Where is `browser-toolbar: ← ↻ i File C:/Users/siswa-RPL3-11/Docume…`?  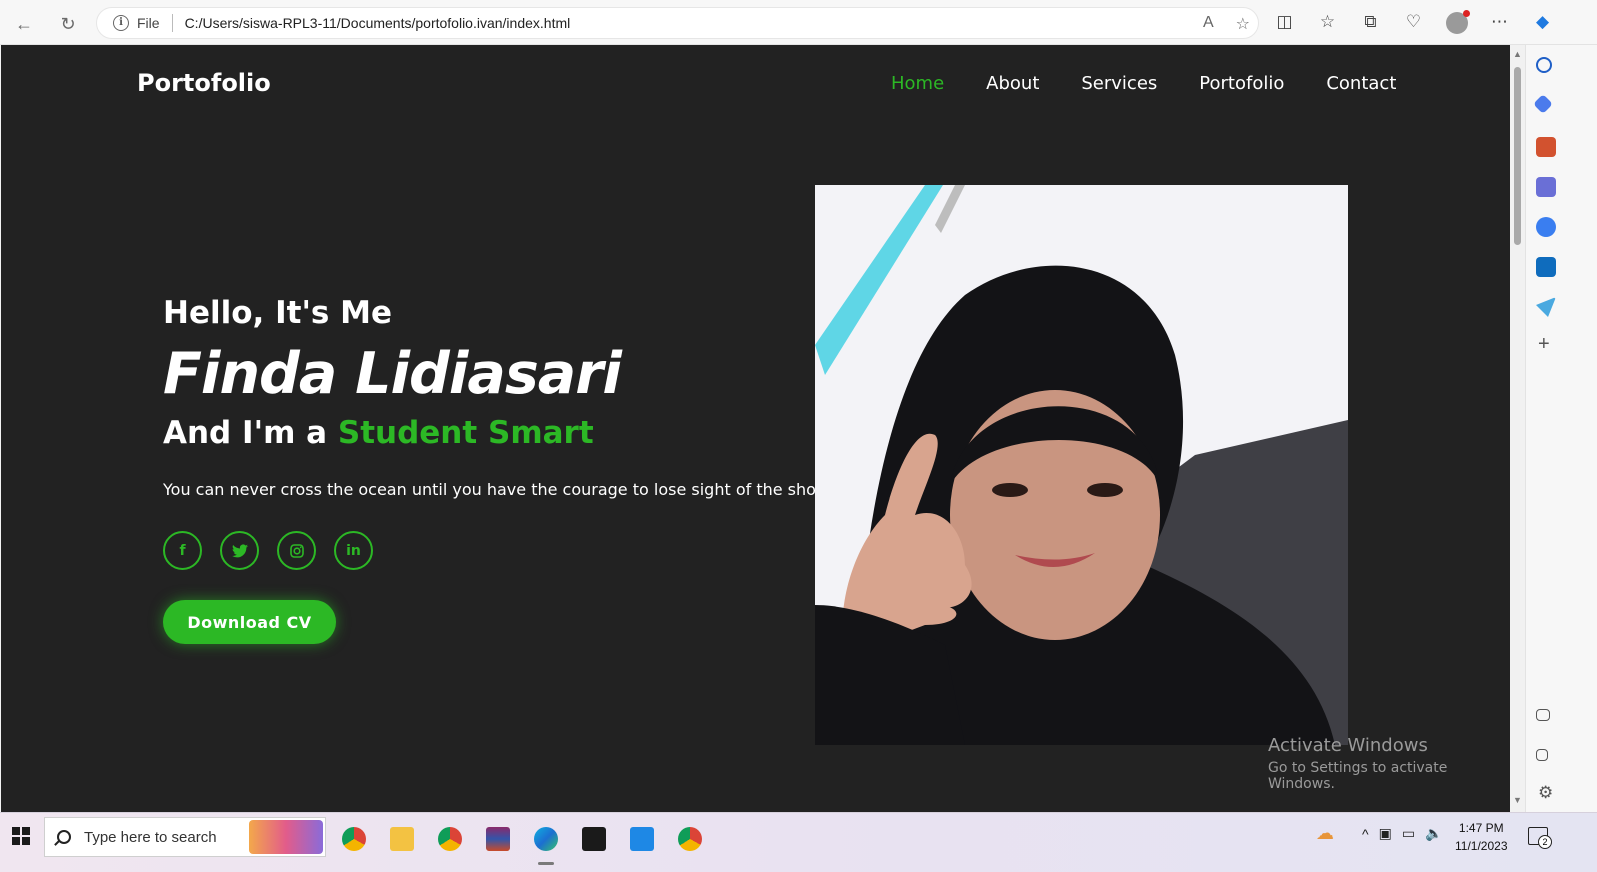 browser-toolbar: ← ↻ i File C:/Users/siswa-RPL3-11/Docume… is located at coordinates (798, 22).